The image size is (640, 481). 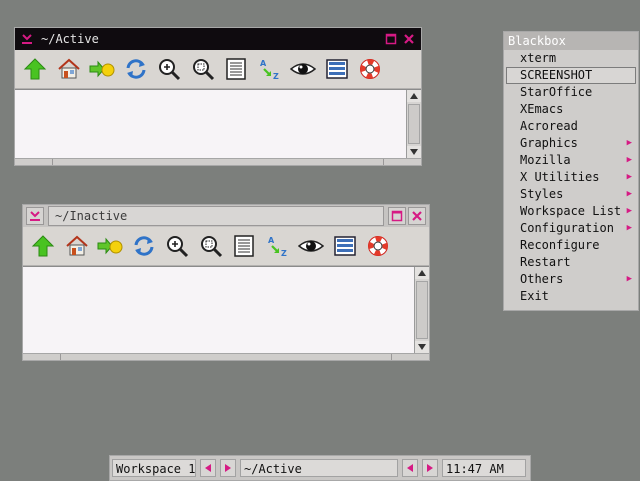 What do you see at coordinates (571, 126) in the screenshot?
I see `menu-item-acroread: Acroread` at bounding box center [571, 126].